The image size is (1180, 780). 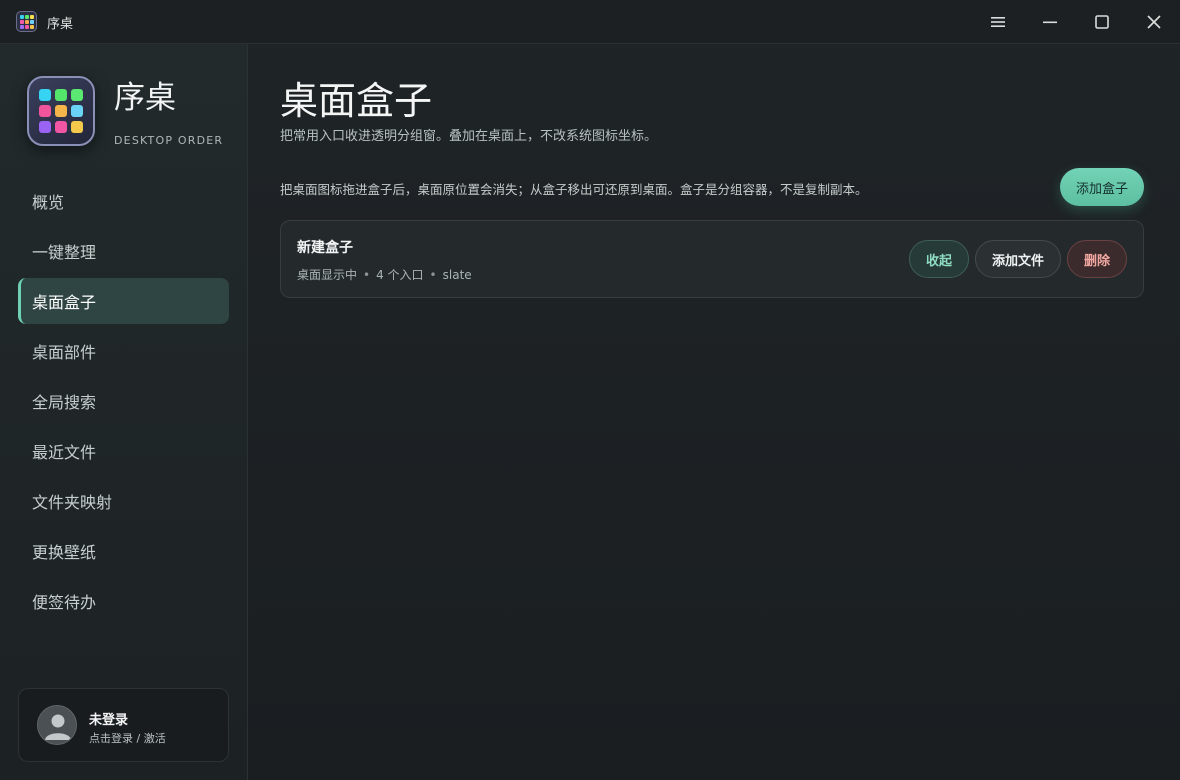 I want to click on menu-button, so click(x=998, y=22).